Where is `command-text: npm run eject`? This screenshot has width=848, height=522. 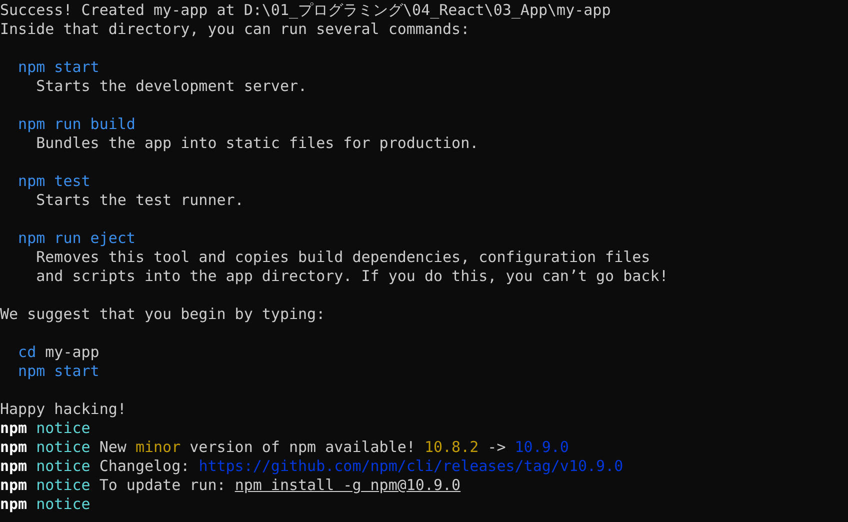
command-text: npm run eject is located at coordinates (76, 238).